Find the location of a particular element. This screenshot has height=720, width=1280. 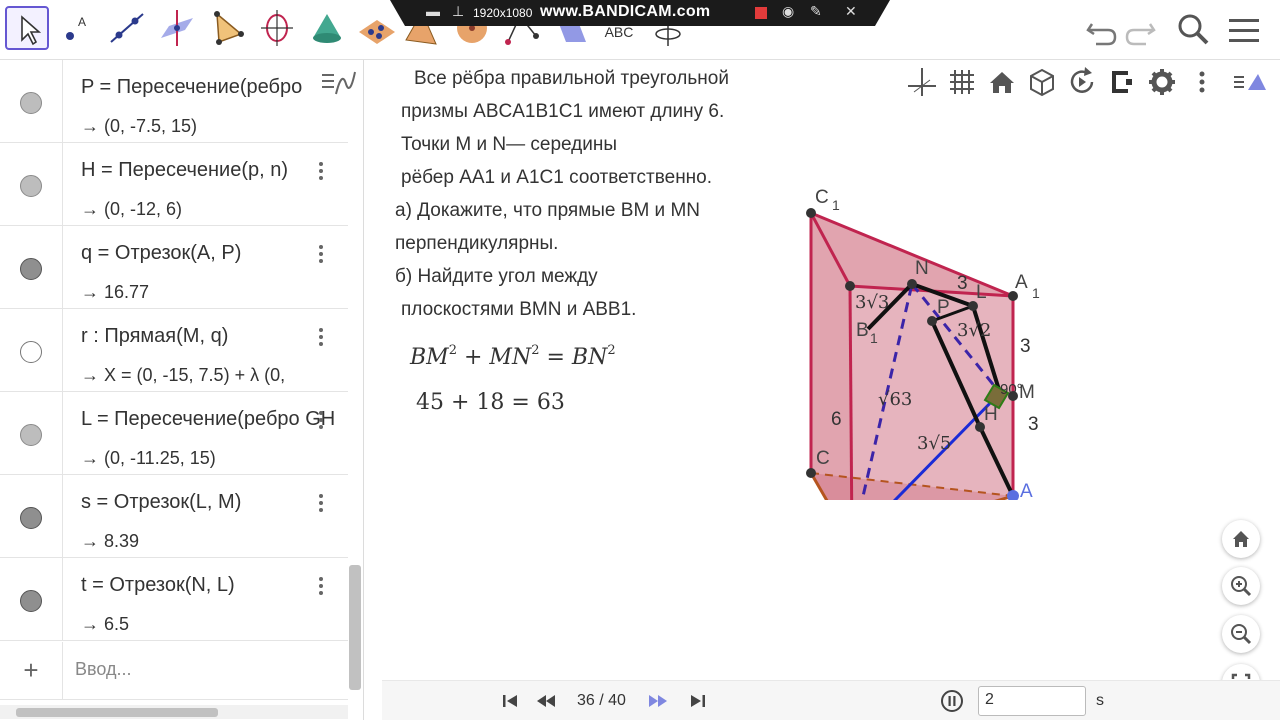

undo-button is located at coordinates (1101, 32).